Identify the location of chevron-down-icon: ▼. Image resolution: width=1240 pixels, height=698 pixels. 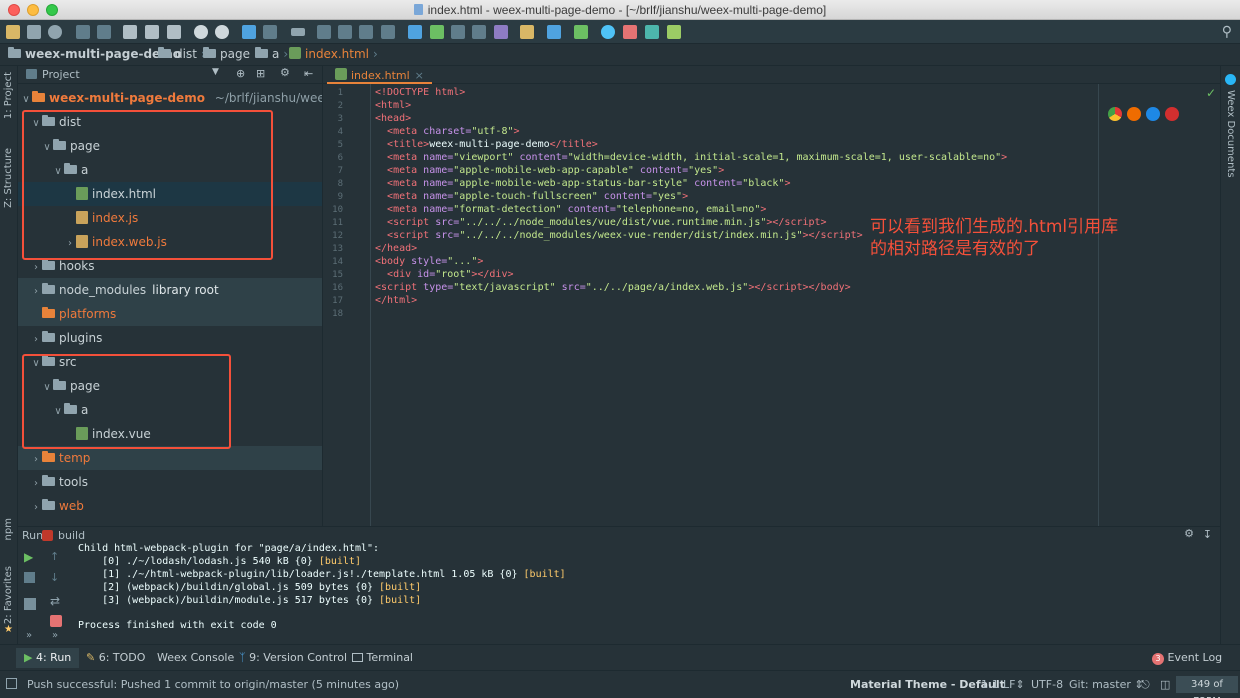
(215, 72).